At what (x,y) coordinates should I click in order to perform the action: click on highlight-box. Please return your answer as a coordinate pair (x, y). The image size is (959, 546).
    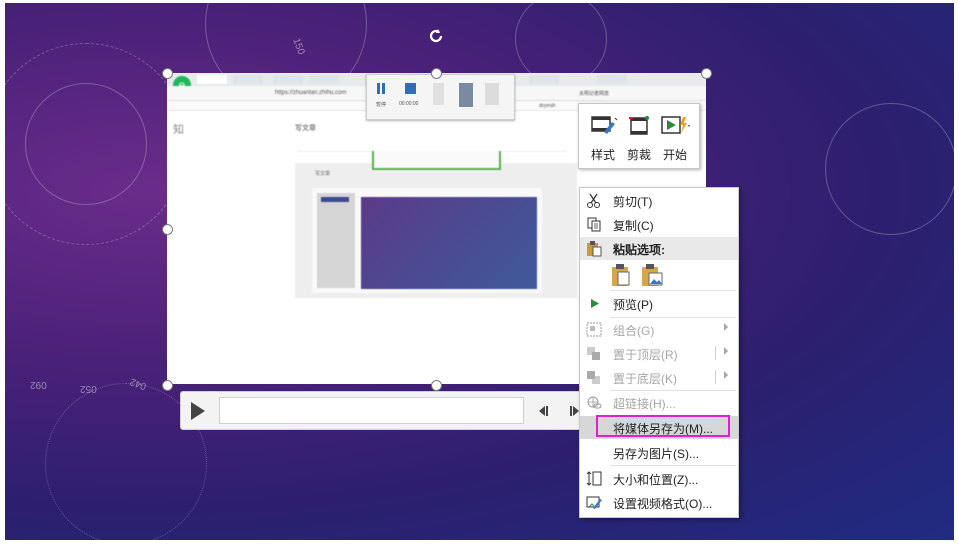
    Looking at the image, I should click on (663, 426).